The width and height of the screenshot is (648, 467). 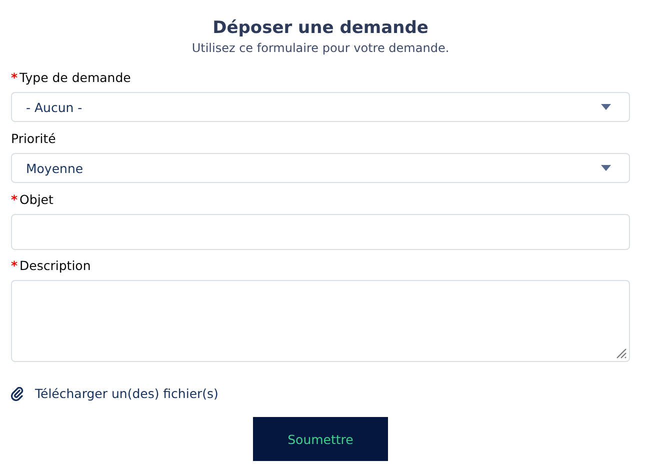 What do you see at coordinates (33, 139) in the screenshot?
I see `field-label: Priorité` at bounding box center [33, 139].